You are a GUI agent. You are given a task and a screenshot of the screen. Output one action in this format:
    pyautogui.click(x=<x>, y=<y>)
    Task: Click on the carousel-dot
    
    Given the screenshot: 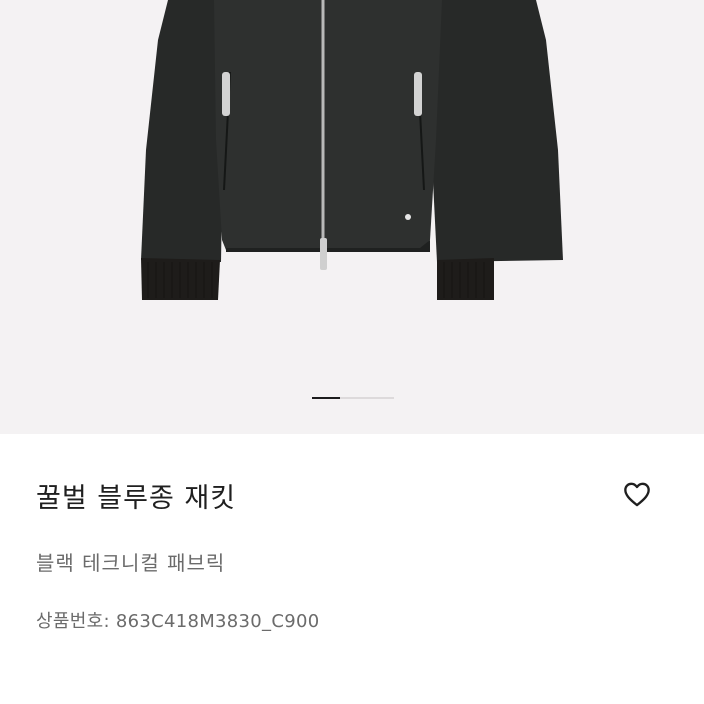 What is the action you would take?
    pyautogui.click(x=367, y=398)
    